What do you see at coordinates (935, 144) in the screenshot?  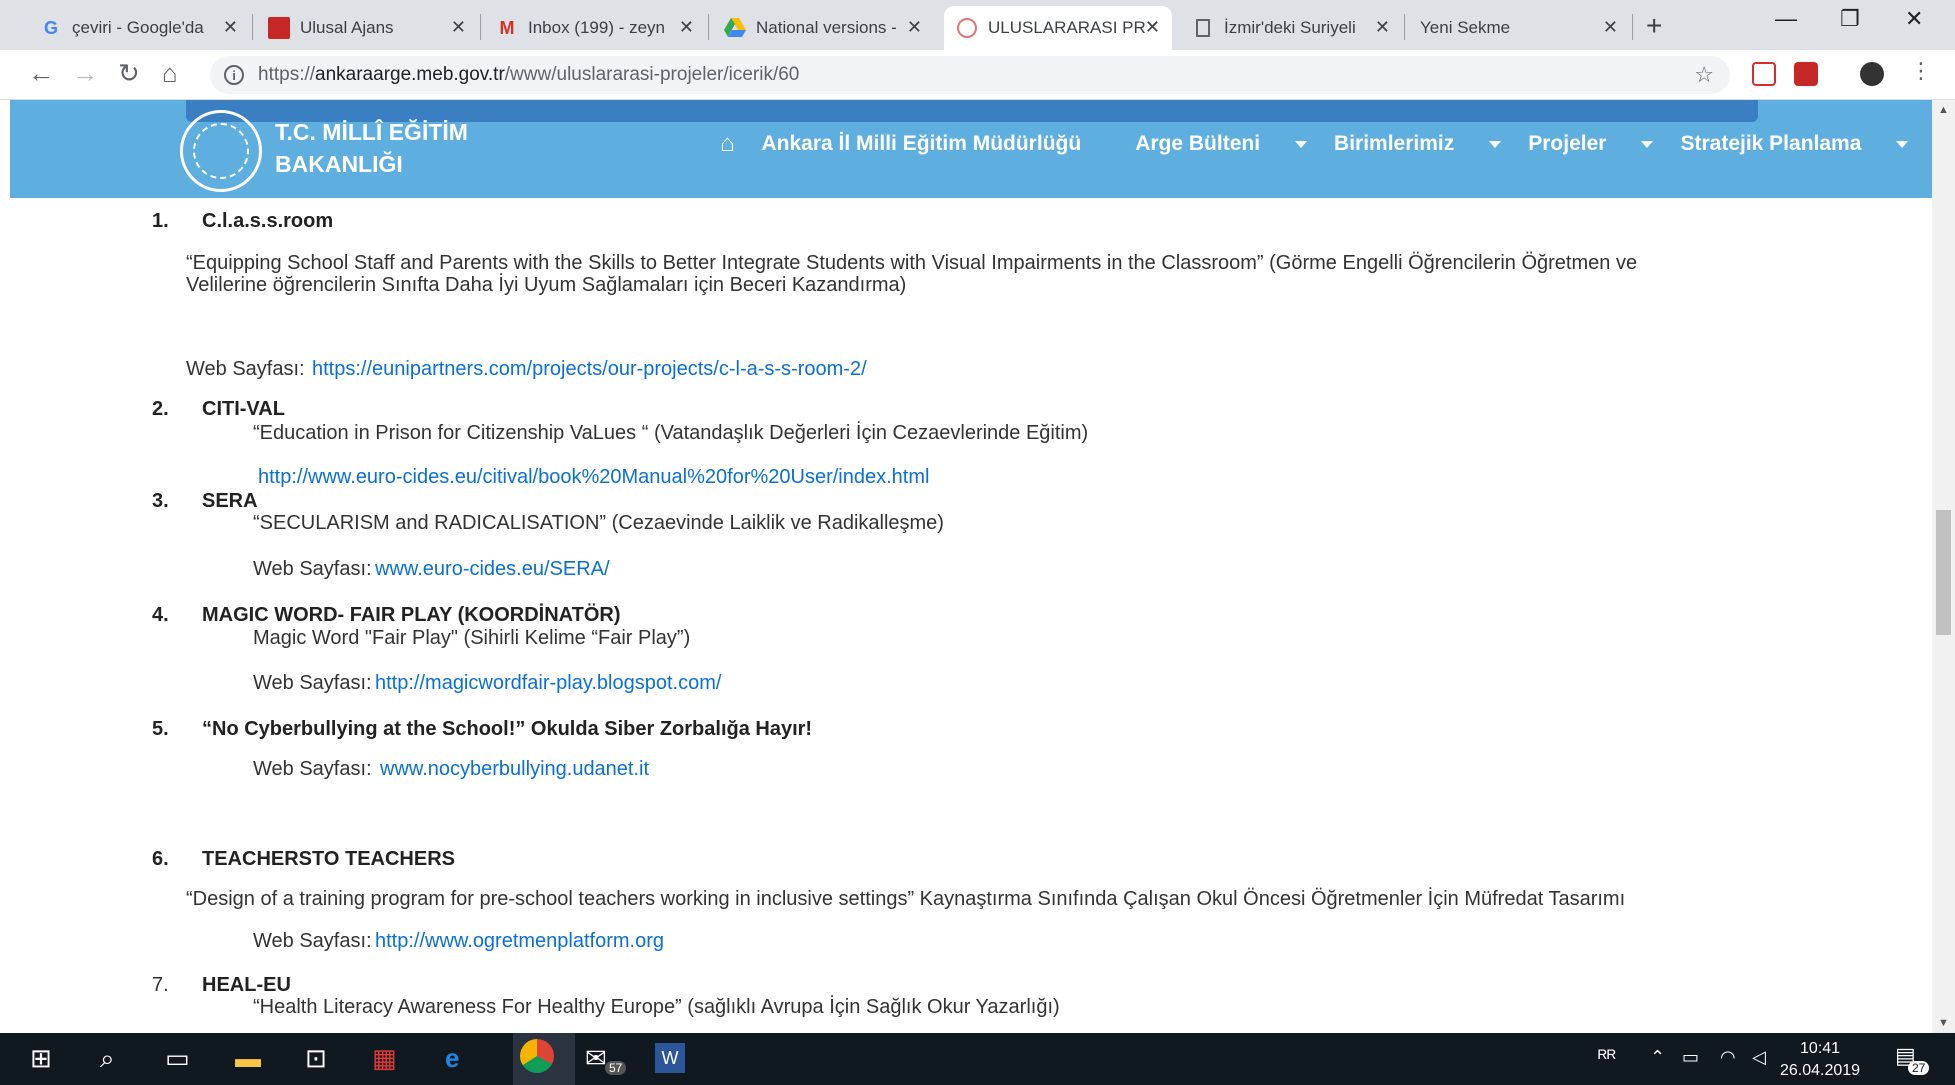 I see `nav-ankara-il: Ankara İl Milli Eğitim Müdürlüğü` at bounding box center [935, 144].